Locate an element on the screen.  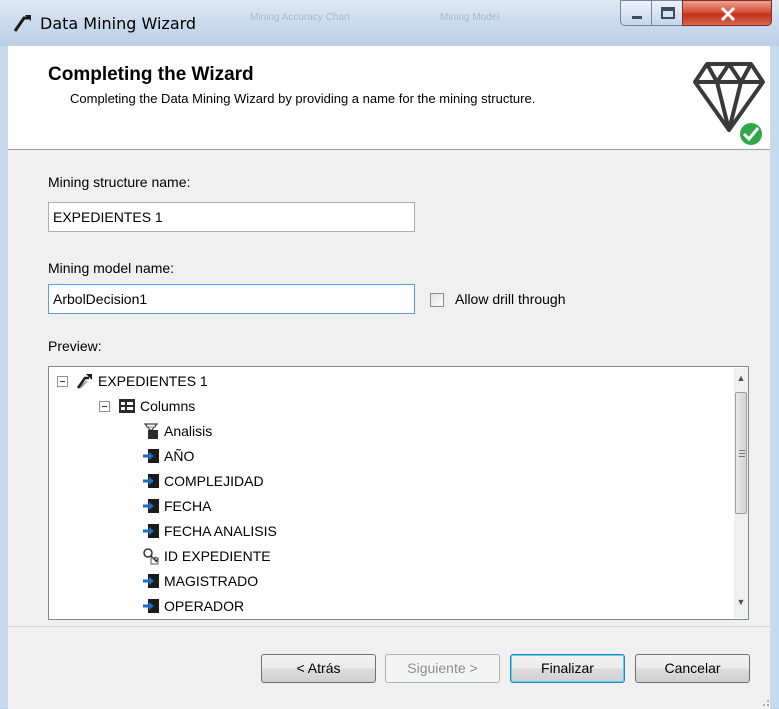
model-name-input: ArbolDecision1 is located at coordinates (231, 299).